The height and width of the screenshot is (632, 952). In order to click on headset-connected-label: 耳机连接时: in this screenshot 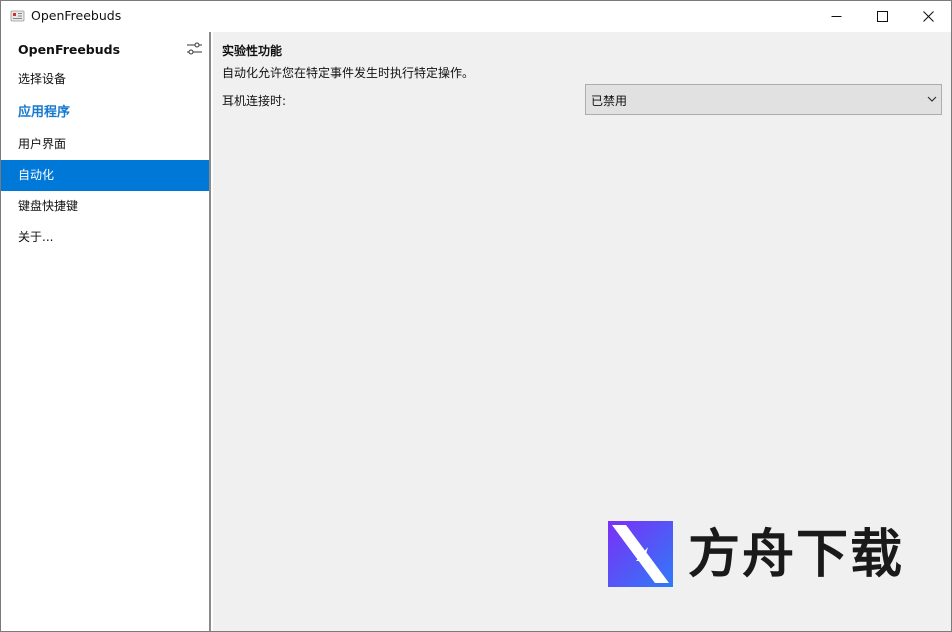, I will do `click(254, 101)`.